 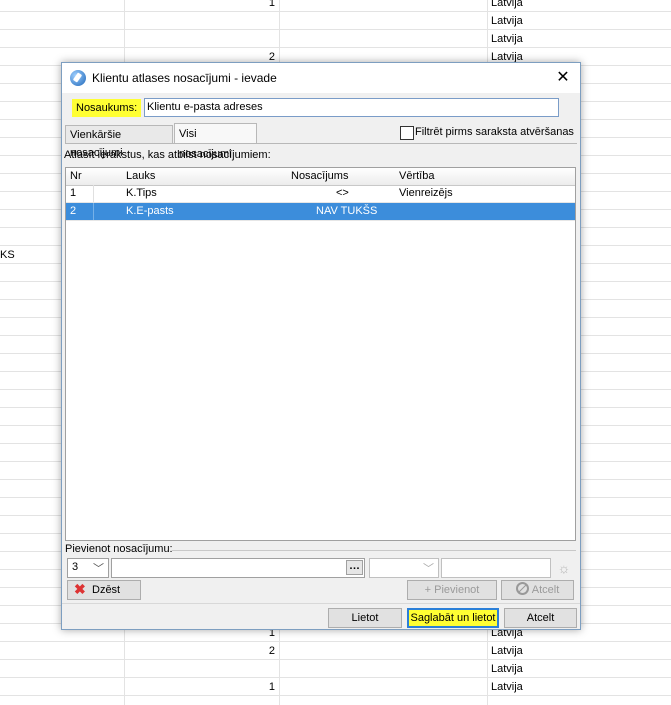 I want to click on row-field: K.E-pasts, so click(x=150, y=211).